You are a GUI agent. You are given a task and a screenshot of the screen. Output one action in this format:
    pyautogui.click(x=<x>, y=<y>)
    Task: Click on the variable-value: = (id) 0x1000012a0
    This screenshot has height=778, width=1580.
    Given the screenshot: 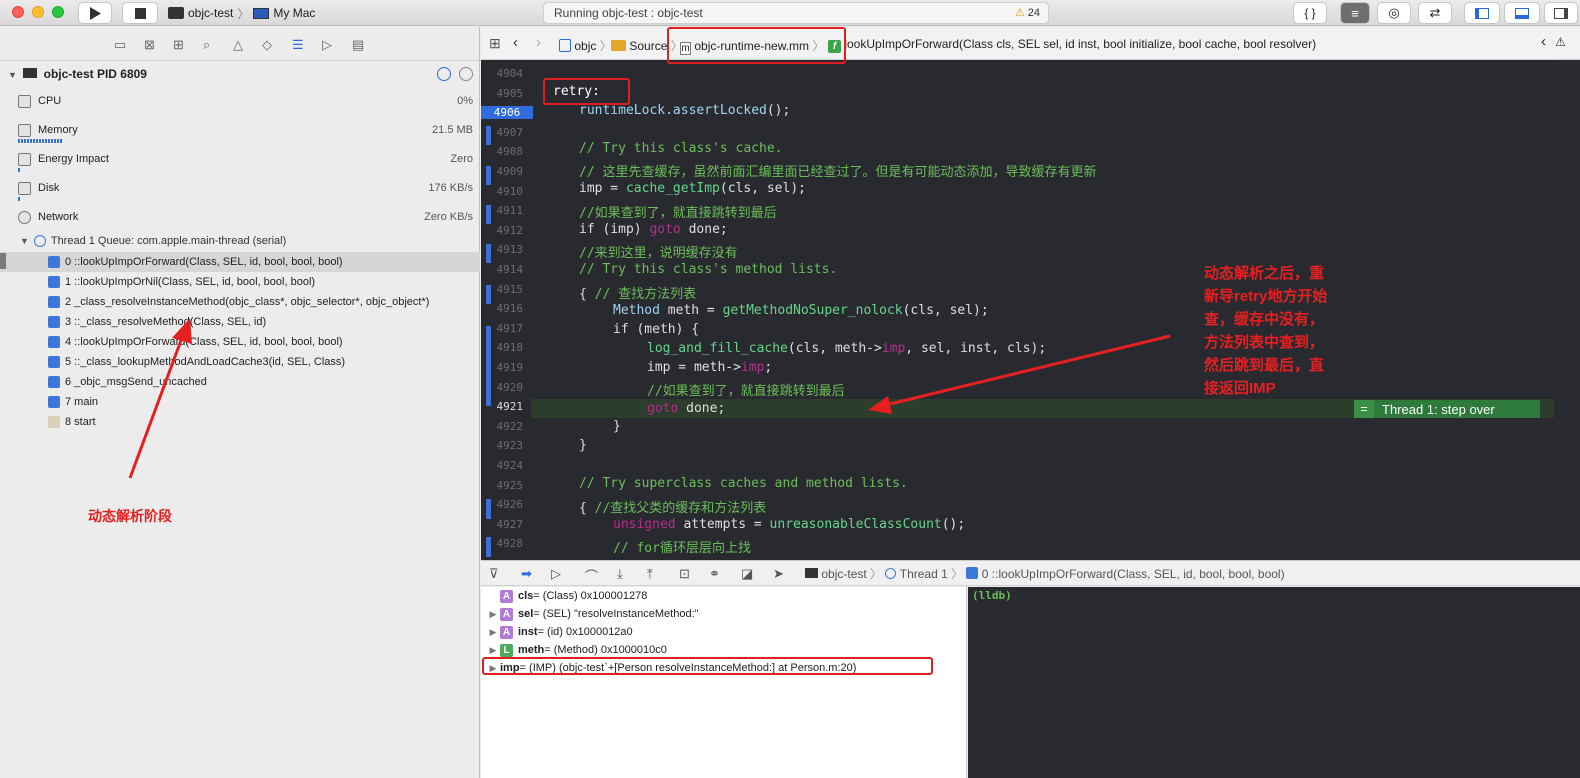 What is the action you would take?
    pyautogui.click(x=585, y=632)
    